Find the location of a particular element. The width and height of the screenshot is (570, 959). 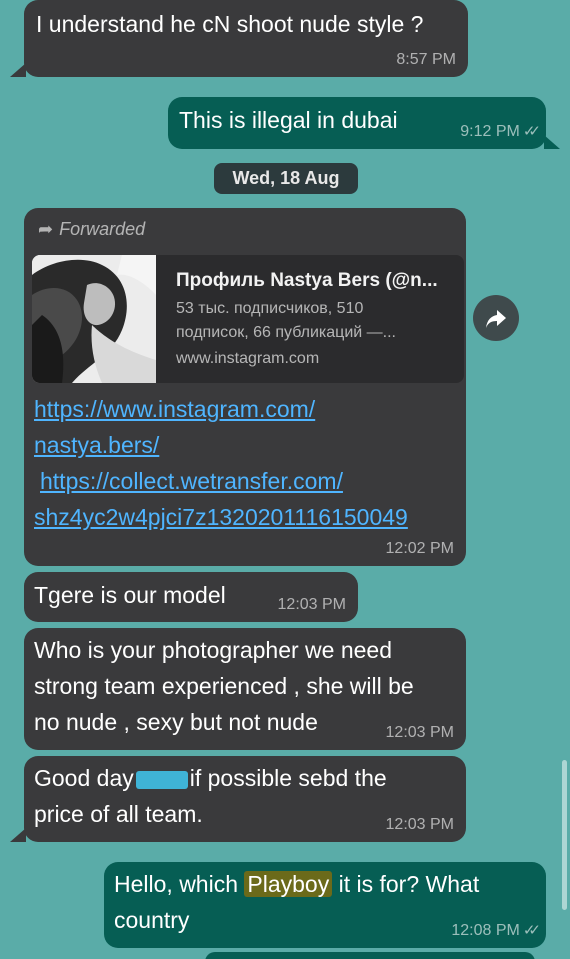

message-line: country is located at coordinates (152, 920).